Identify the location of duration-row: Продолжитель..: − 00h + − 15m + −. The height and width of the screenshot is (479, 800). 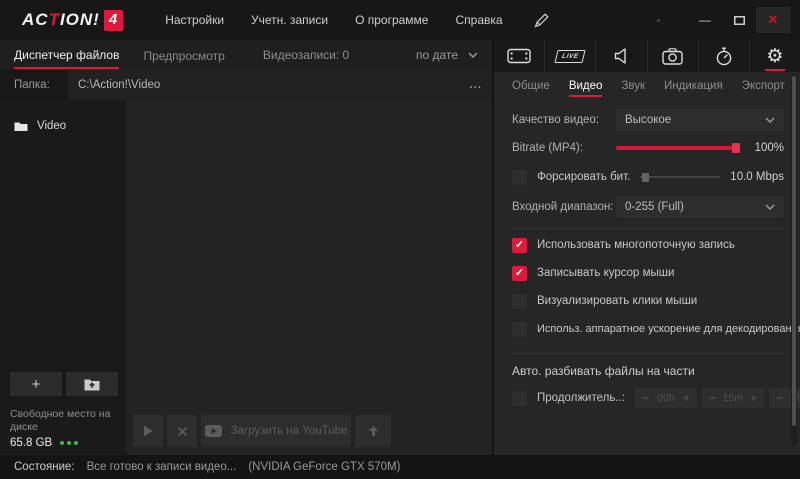
(652, 398).